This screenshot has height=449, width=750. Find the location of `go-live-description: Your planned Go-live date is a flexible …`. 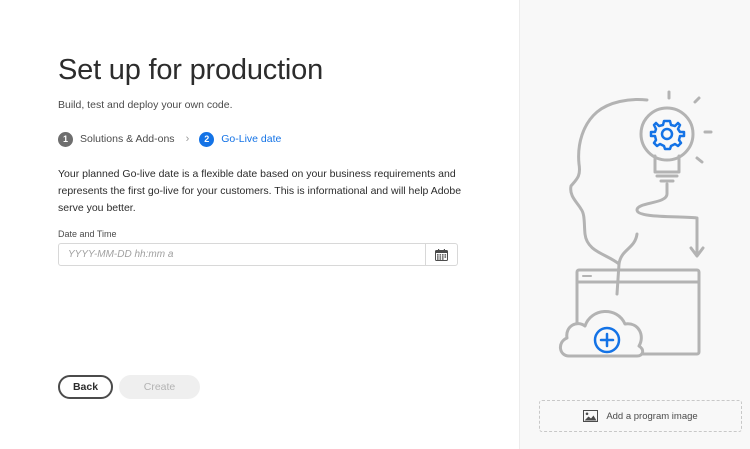

go-live-description: Your planned Go-live date is a flexible … is located at coordinates (260, 191).